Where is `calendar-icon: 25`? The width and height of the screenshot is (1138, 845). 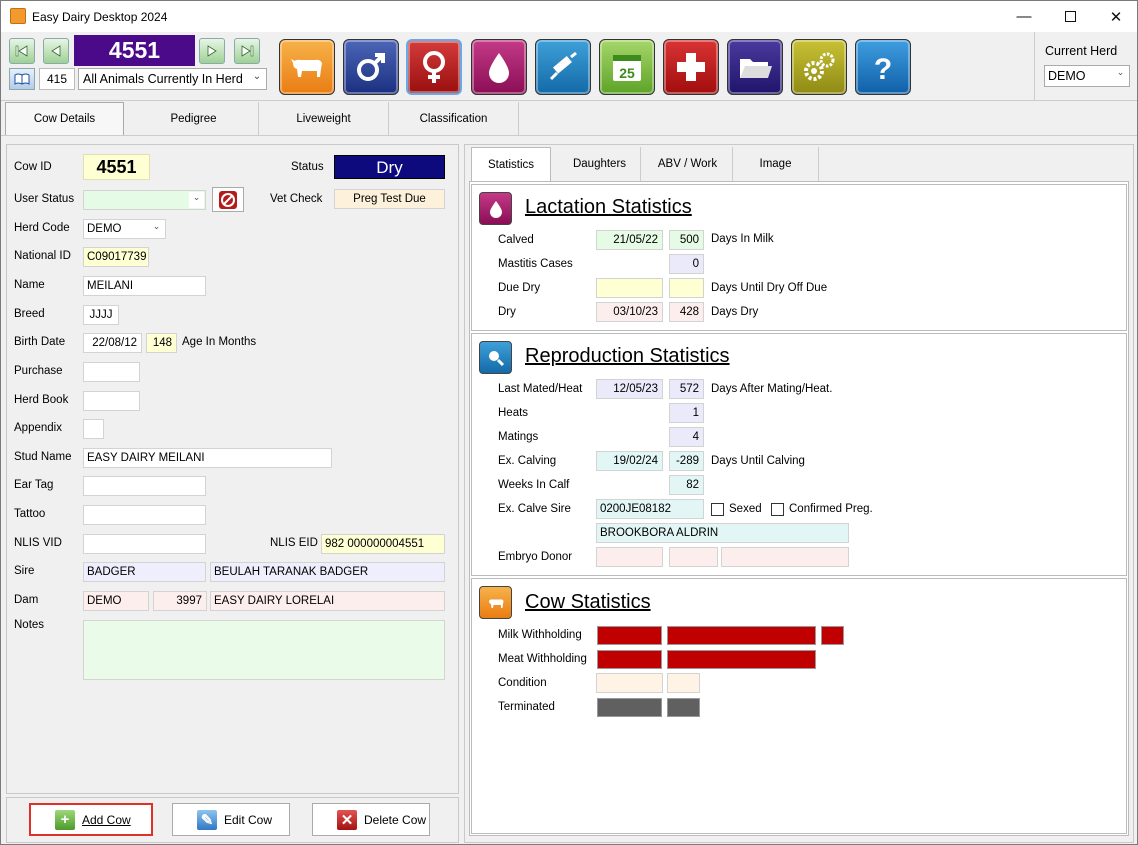
calendar-icon: 25 is located at coordinates (627, 68).